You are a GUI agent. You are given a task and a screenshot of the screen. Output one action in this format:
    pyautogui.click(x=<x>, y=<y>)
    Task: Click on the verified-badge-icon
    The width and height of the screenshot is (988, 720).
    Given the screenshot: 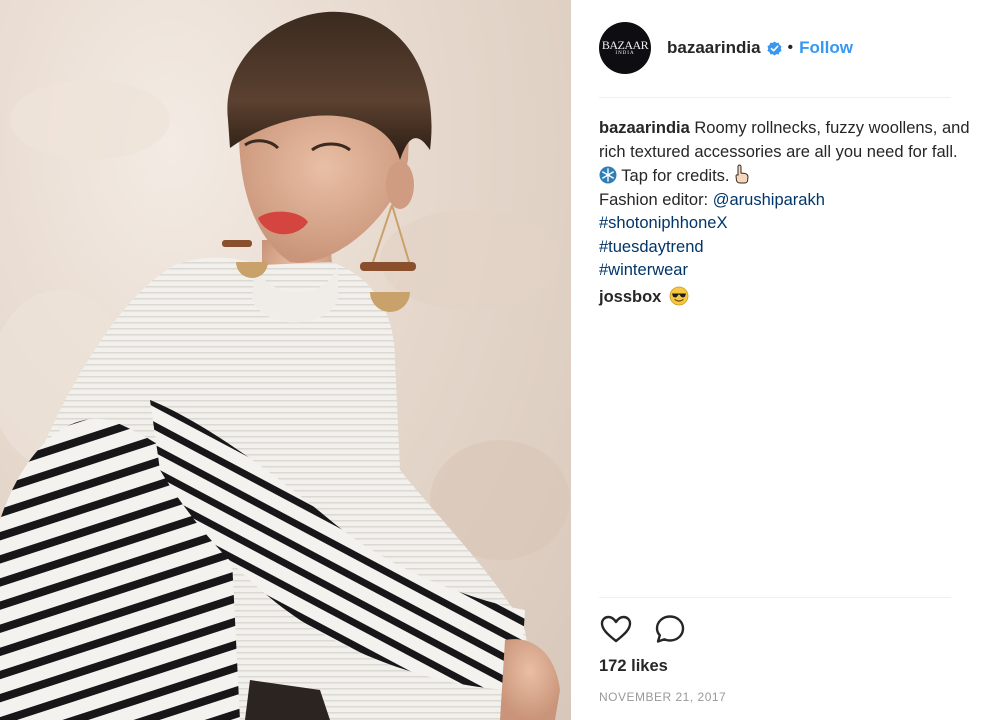 What is the action you would take?
    pyautogui.click(x=774, y=48)
    